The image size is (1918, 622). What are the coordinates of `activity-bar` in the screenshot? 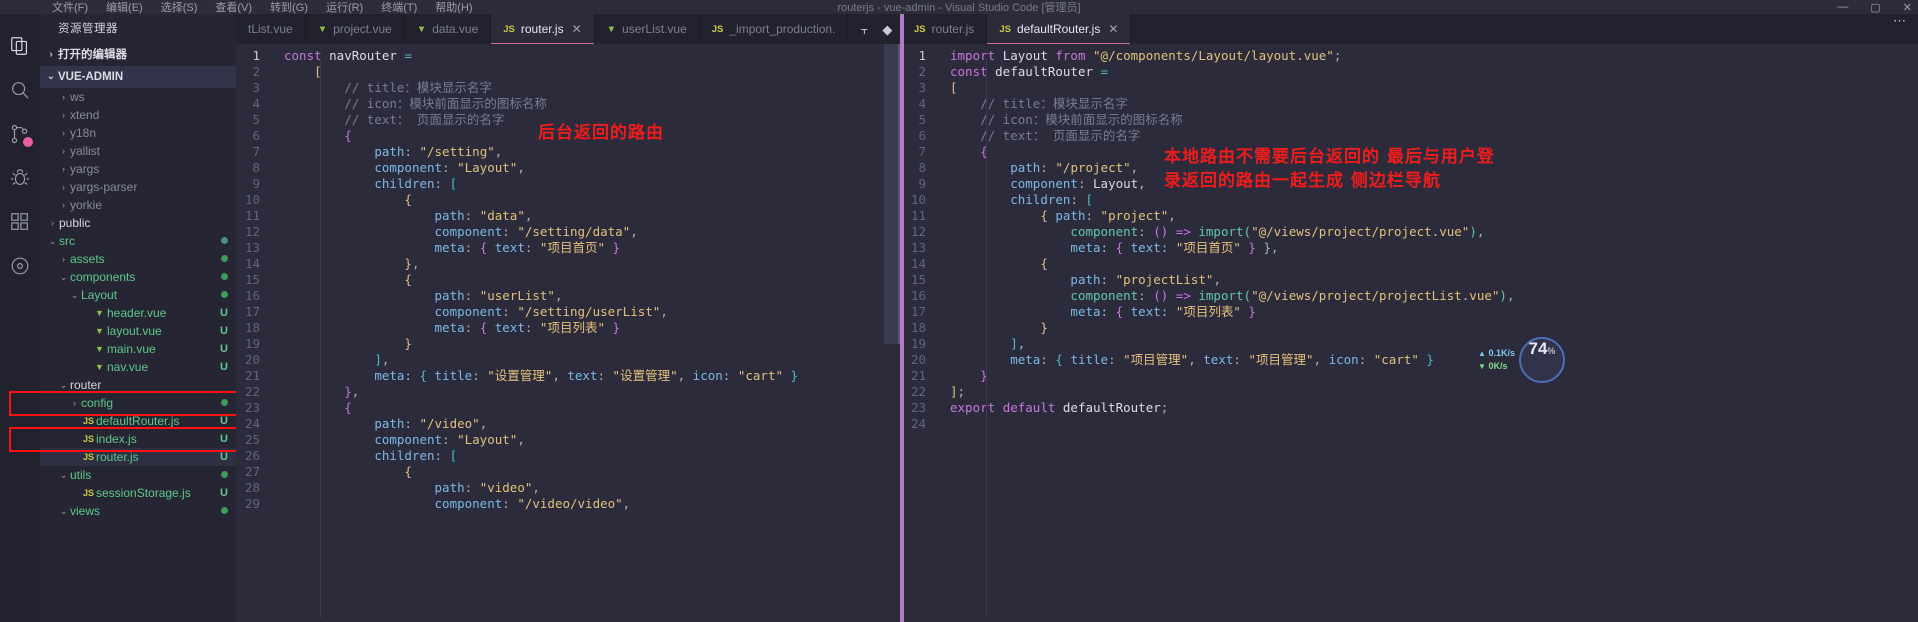 It's located at (20, 318).